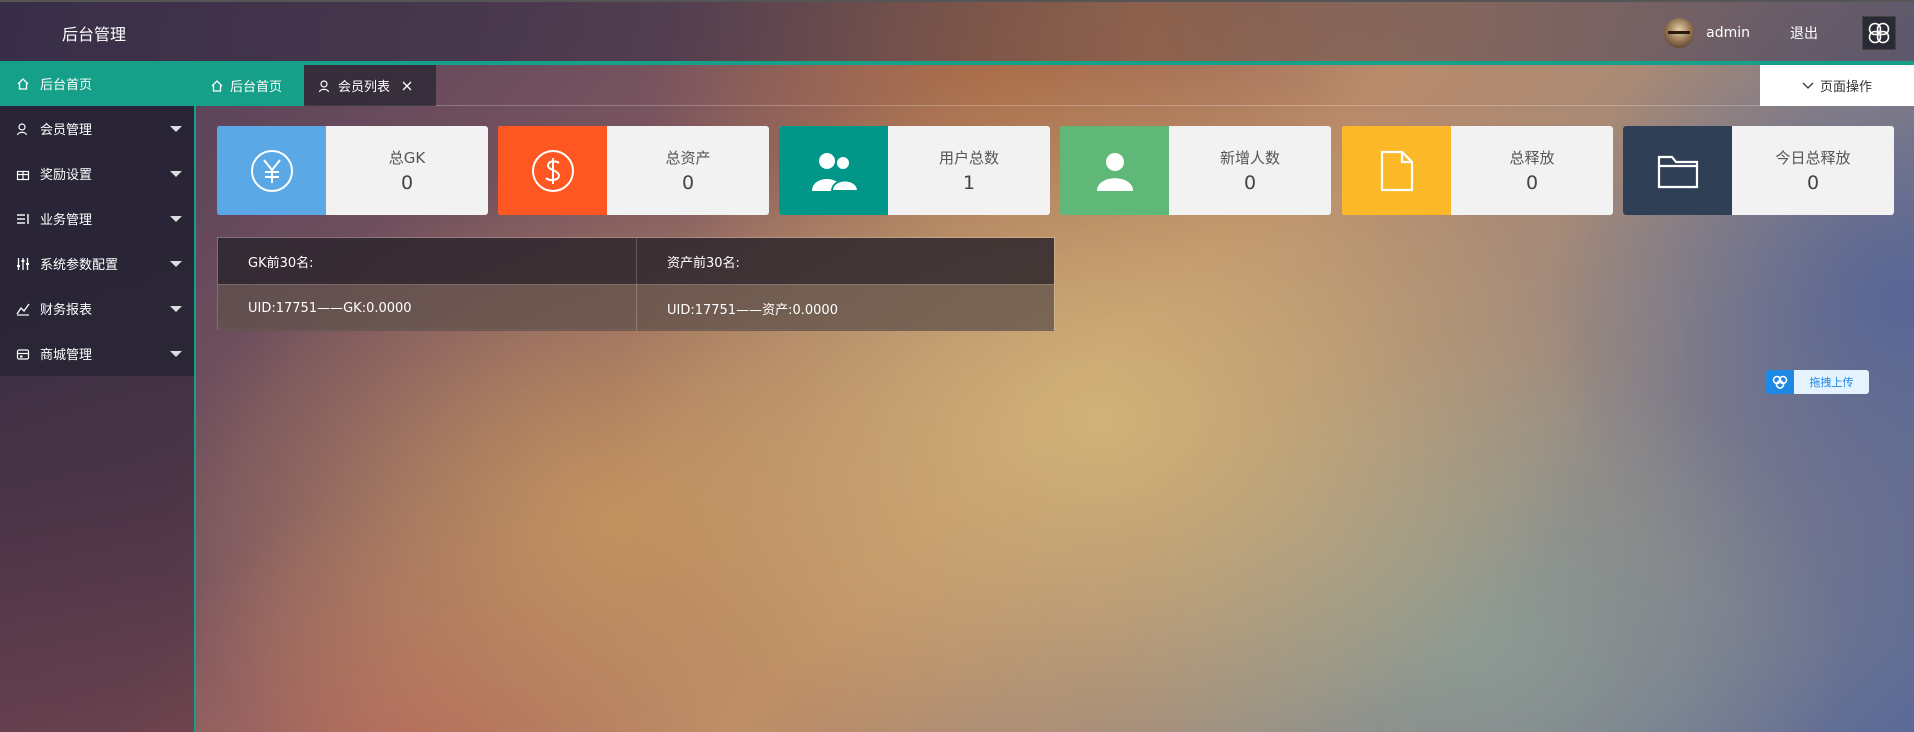 This screenshot has height=732, width=1914. Describe the element at coordinates (1813, 158) in the screenshot. I see `stat-label: 今日总释放` at that location.